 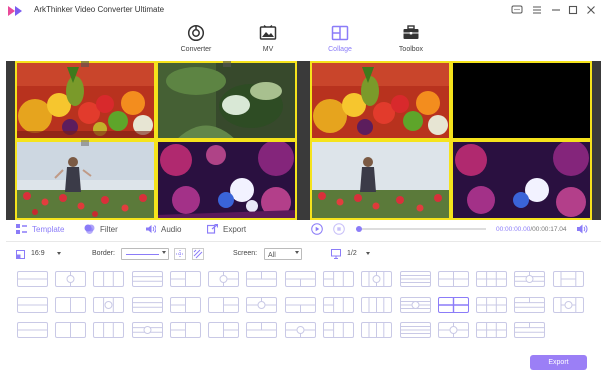 What do you see at coordinates (303, 11) in the screenshot?
I see `title-bar: ArkThinker Video Converter Ultimate` at bounding box center [303, 11].